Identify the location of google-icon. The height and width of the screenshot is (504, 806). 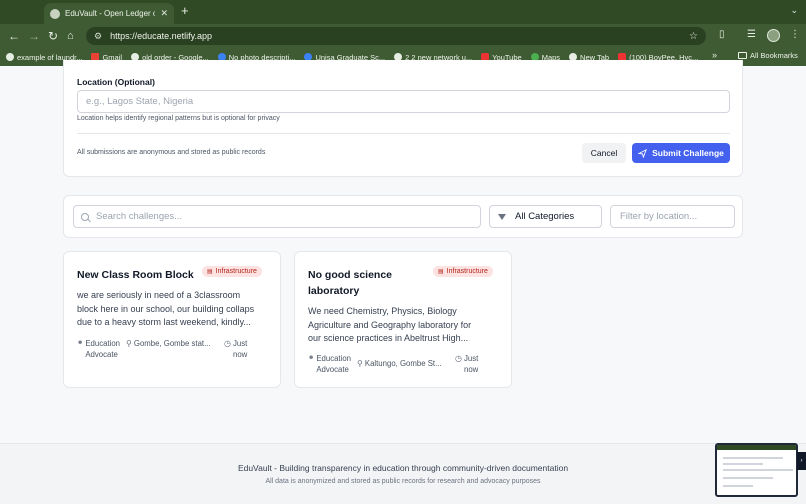
(10, 57).